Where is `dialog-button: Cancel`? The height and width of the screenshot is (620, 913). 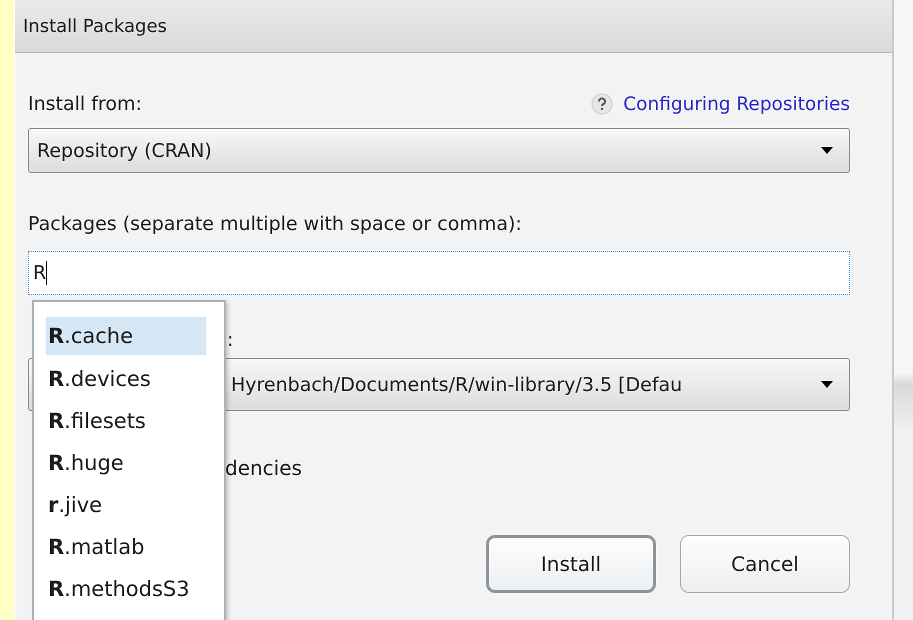 dialog-button: Cancel is located at coordinates (765, 564).